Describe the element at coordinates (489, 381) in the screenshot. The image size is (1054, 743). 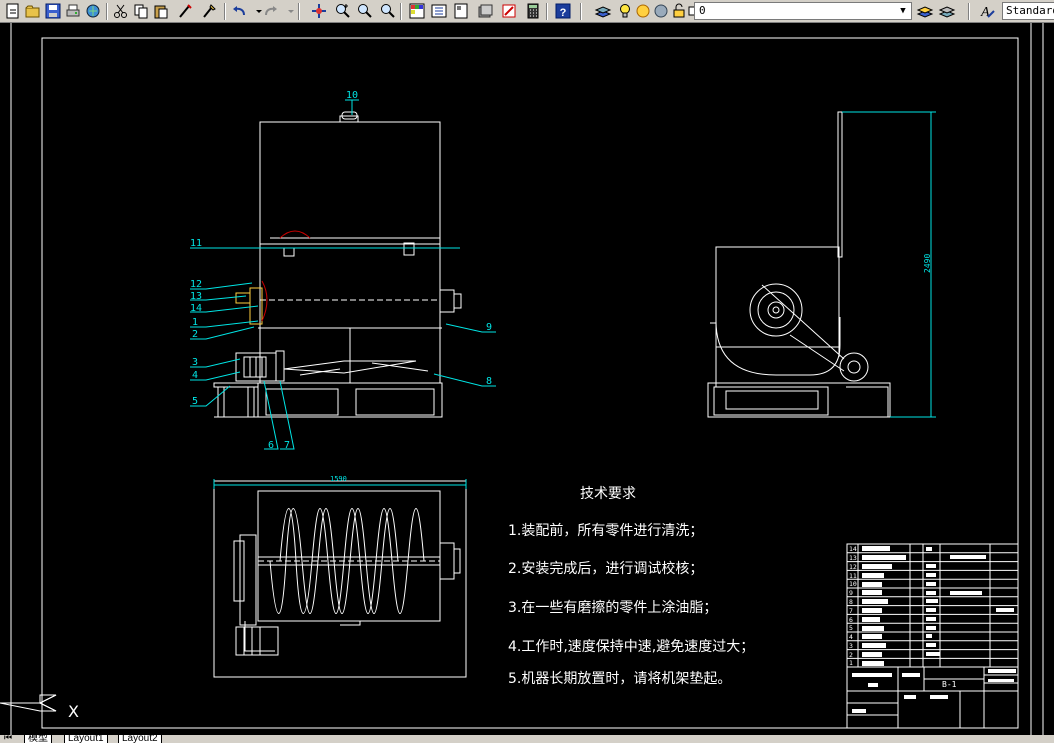
I see `part-number-label: 8` at that location.